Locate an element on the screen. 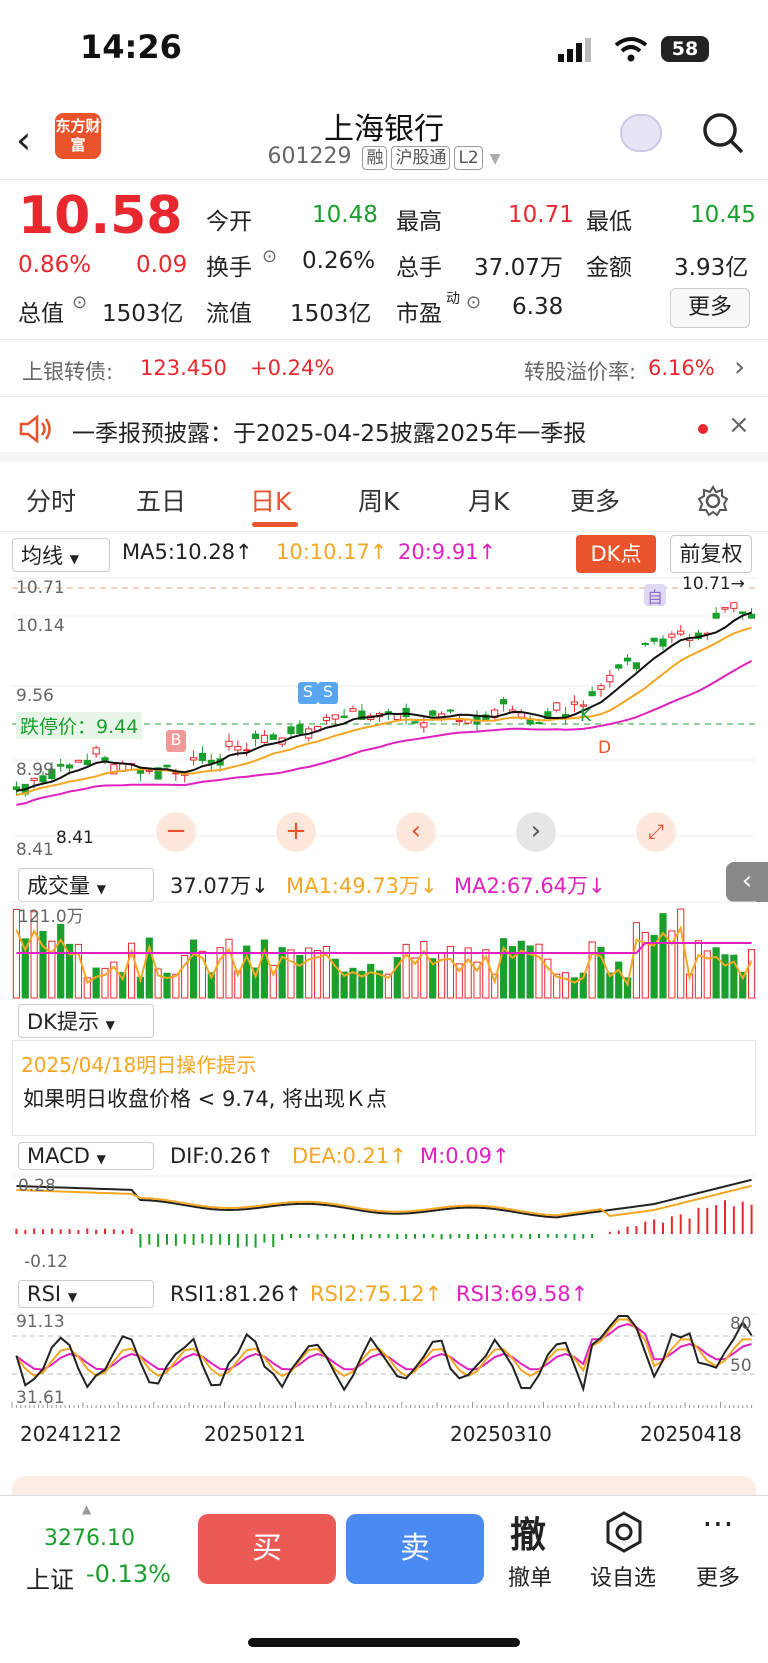 Image resolution: width=768 pixels, height=1663 pixels. rsi-select: RSI ▼ is located at coordinates (86, 1294).